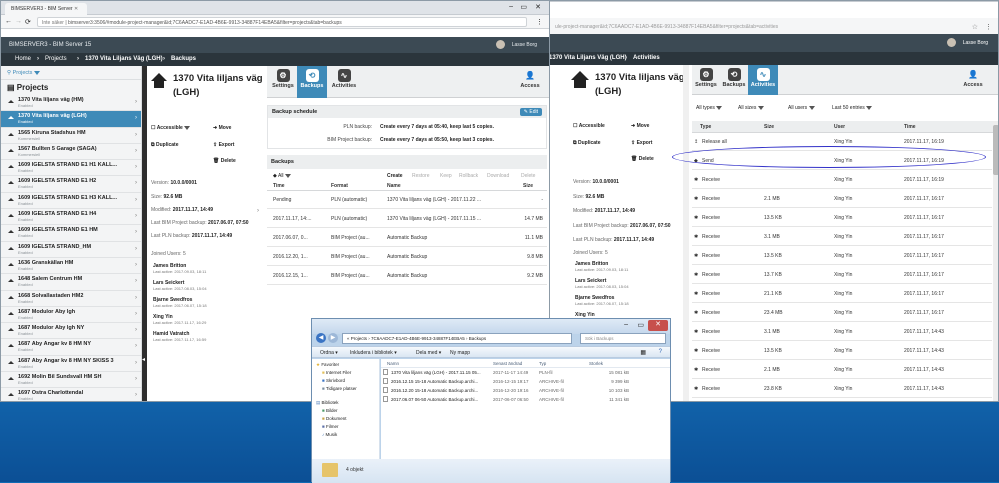 Image resolution: width=999 pixels, height=483 pixels. What do you see at coordinates (468, 176) in the screenshot?
I see `rollback-button: Rollback` at bounding box center [468, 176].